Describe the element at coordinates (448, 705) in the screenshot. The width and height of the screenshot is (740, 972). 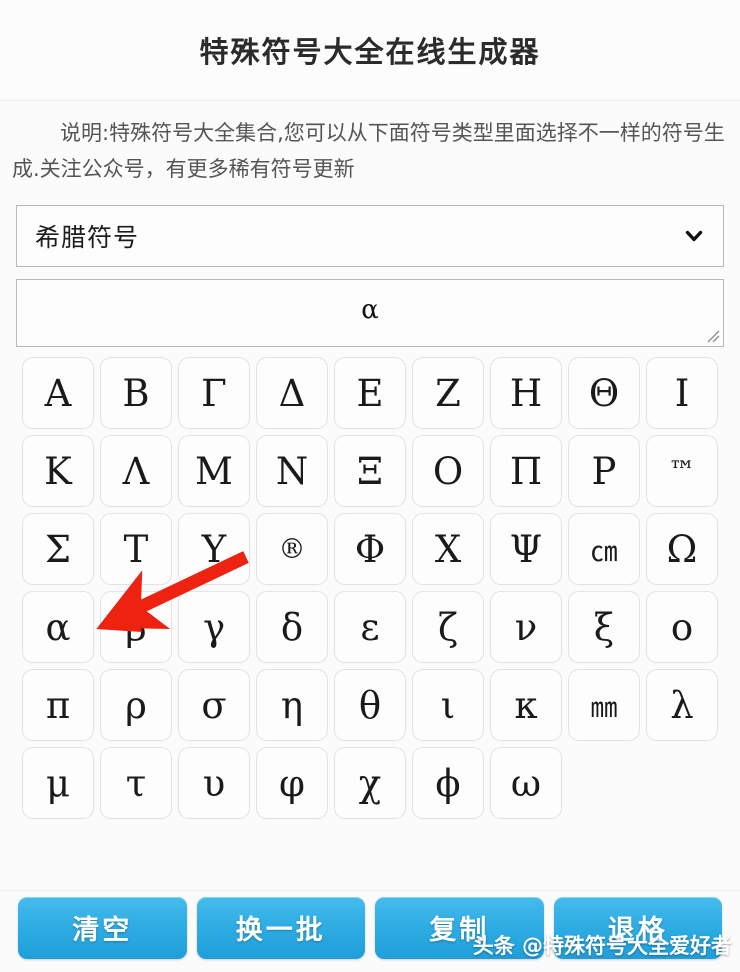
I see `symbol-tile: ι` at that location.